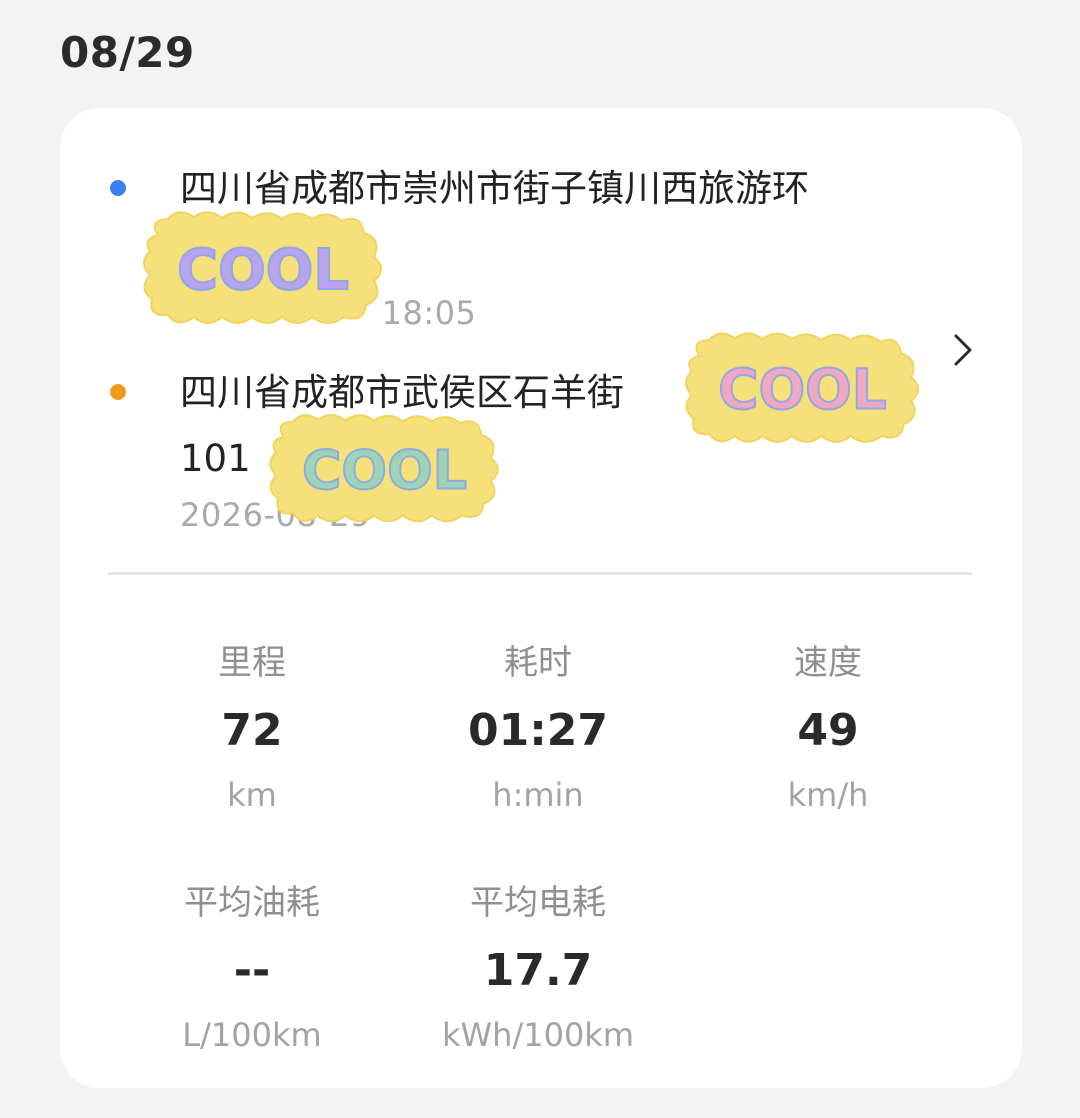  What do you see at coordinates (402, 392) in the screenshot?
I see `end-address-line1: 四川省成都市武侯区石羊街` at bounding box center [402, 392].